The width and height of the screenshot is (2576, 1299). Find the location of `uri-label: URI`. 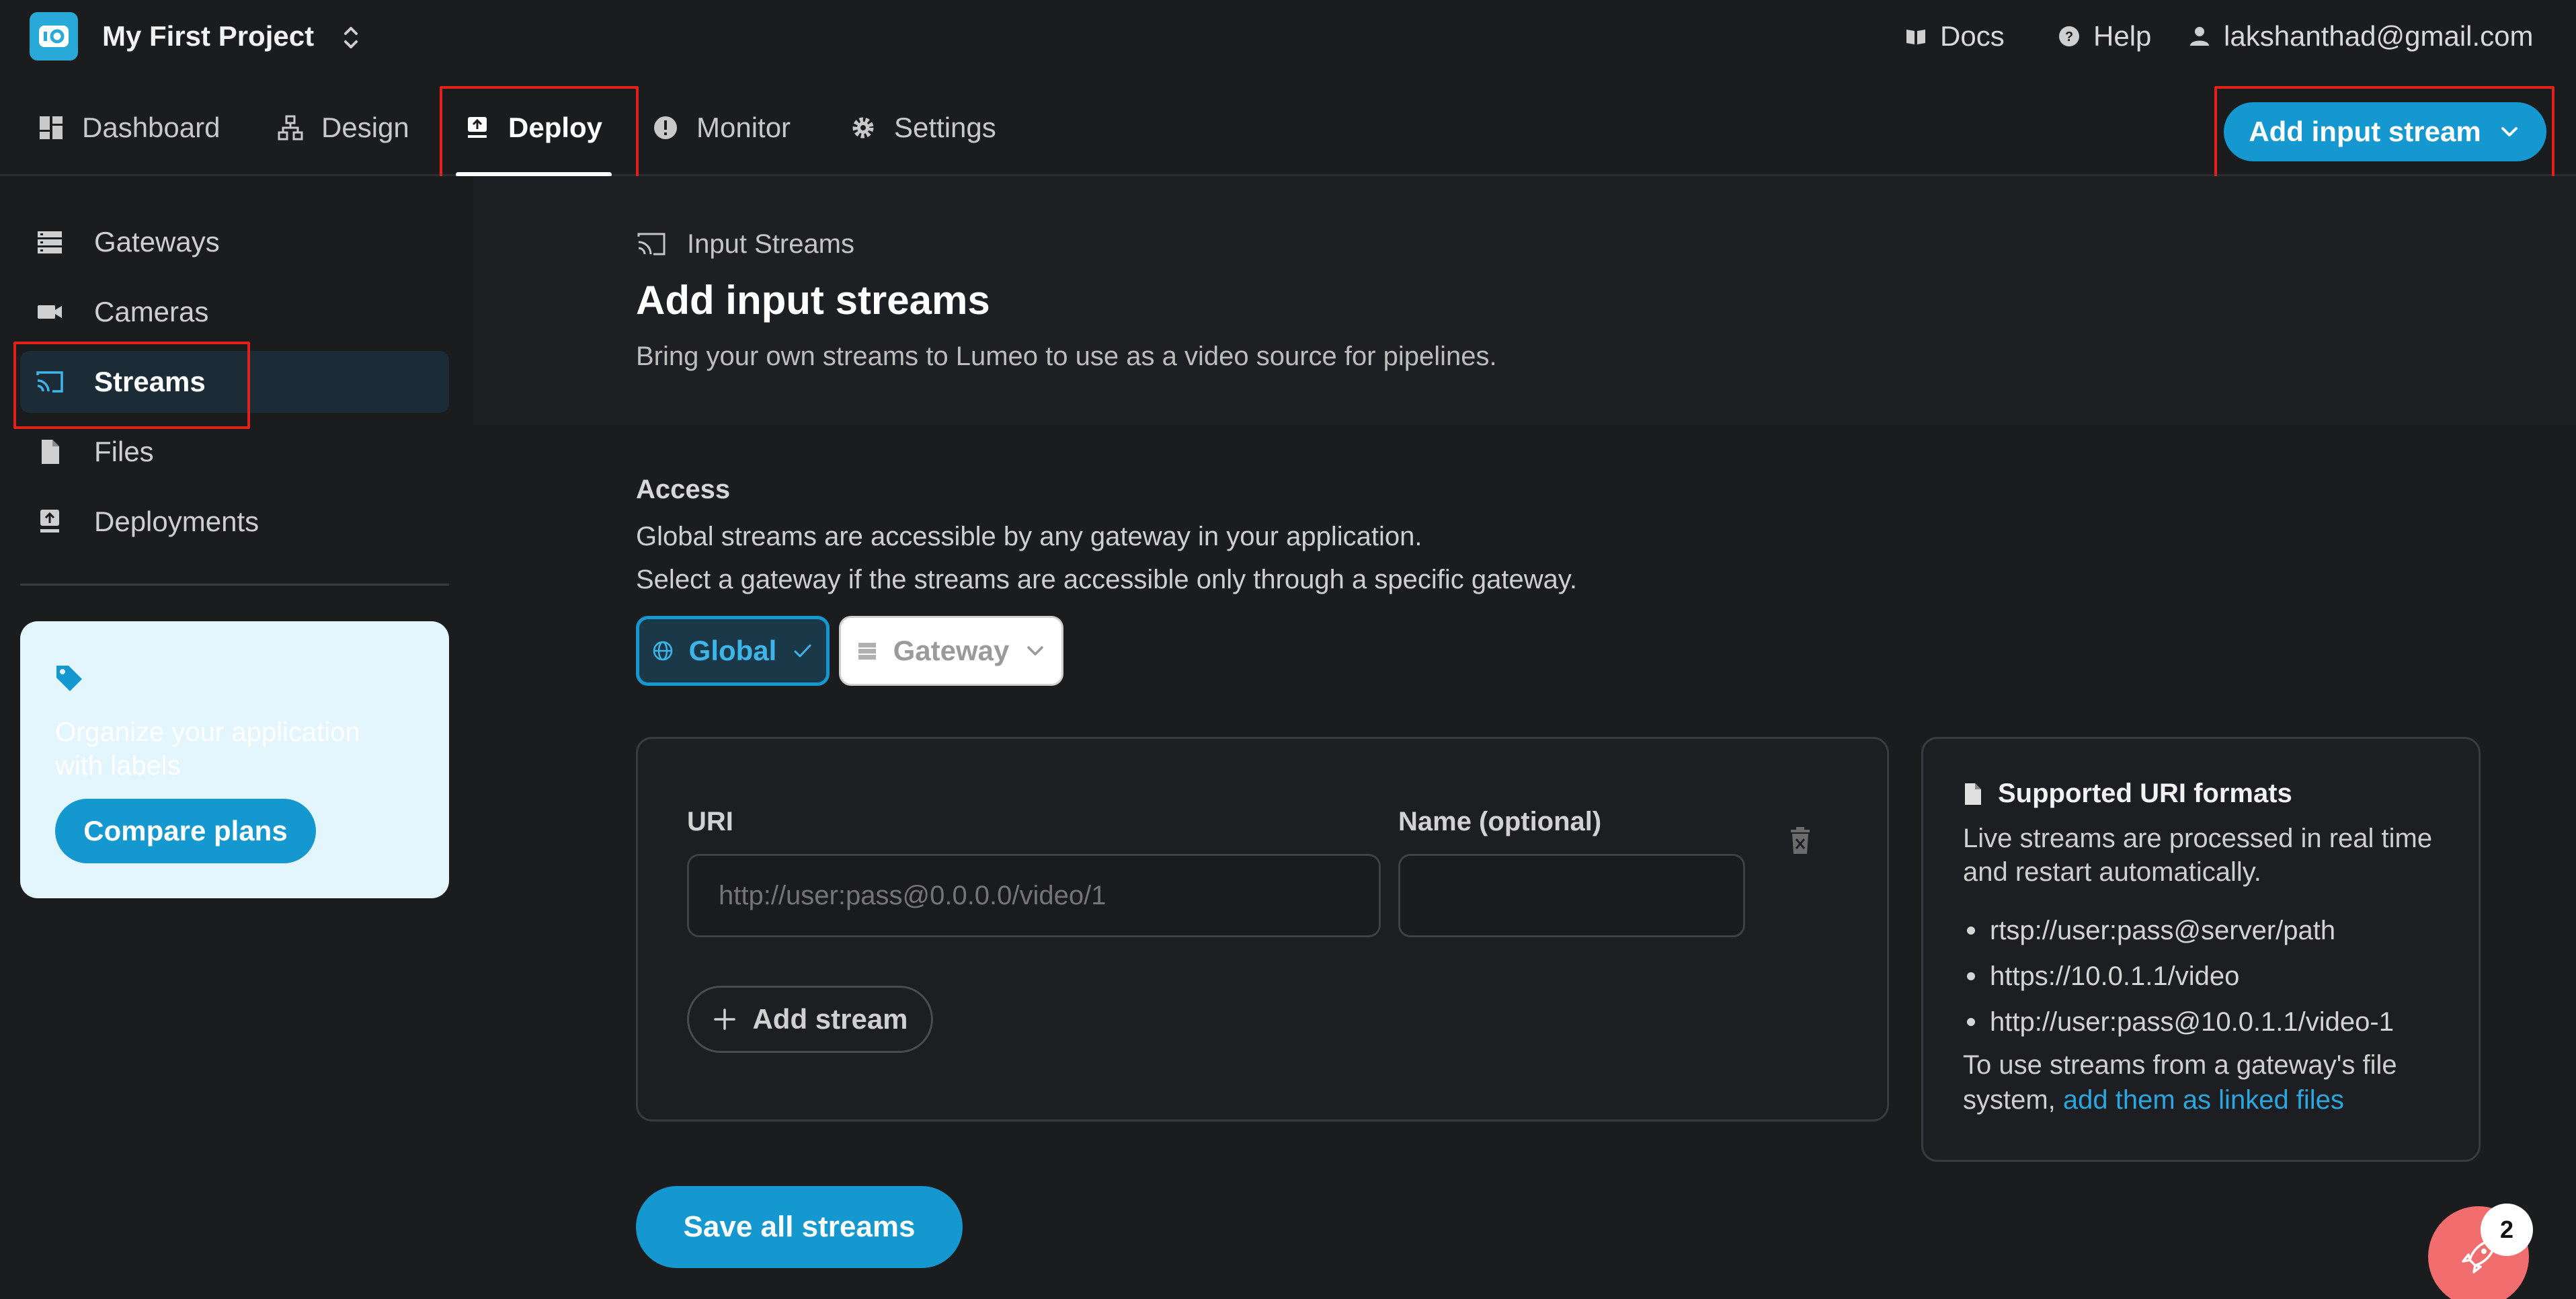

uri-label: URI is located at coordinates (710, 821).